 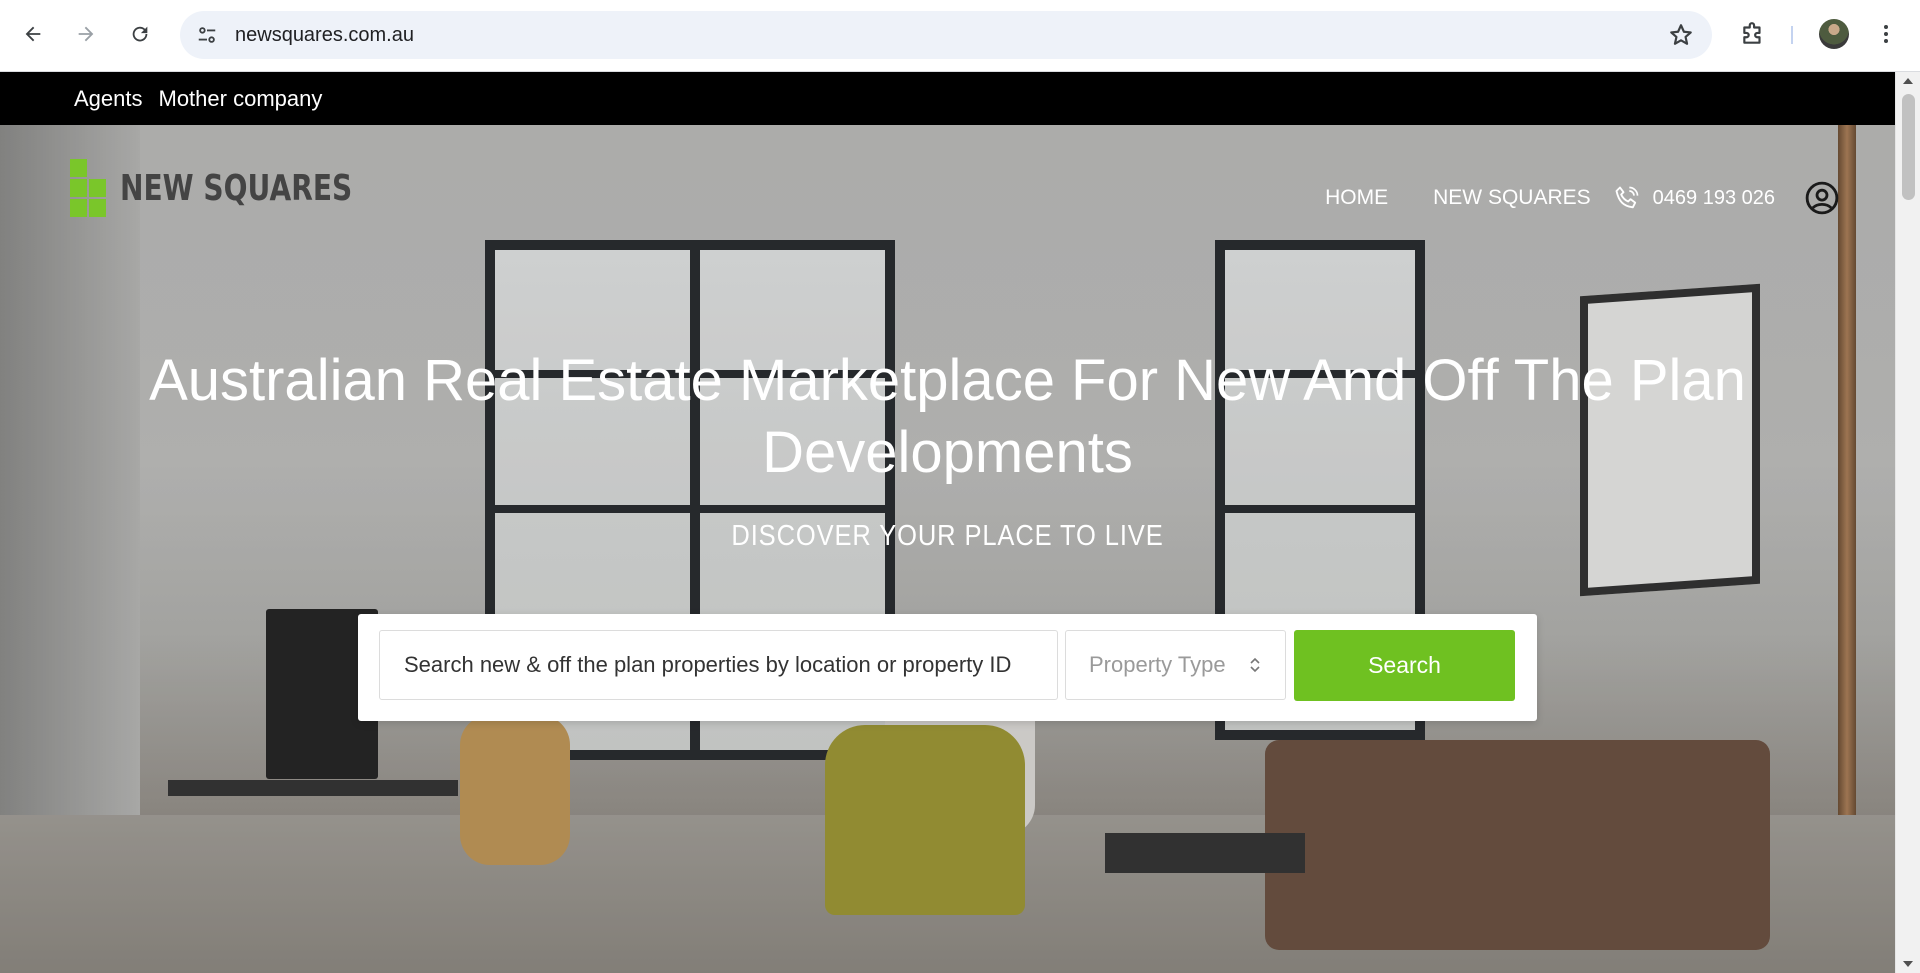 I want to click on logo-text: NEW SQUARES, so click(x=236, y=188).